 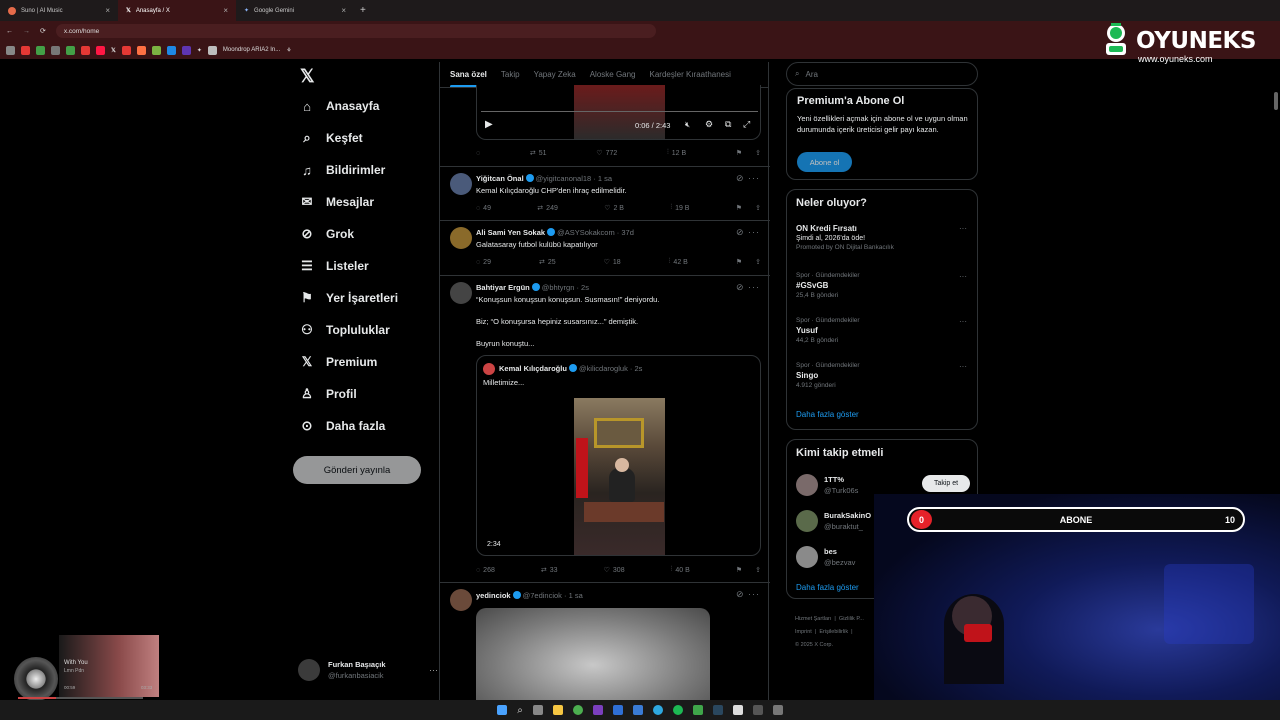 I want to click on tab-for-you: Sana özel, so click(x=468, y=78).